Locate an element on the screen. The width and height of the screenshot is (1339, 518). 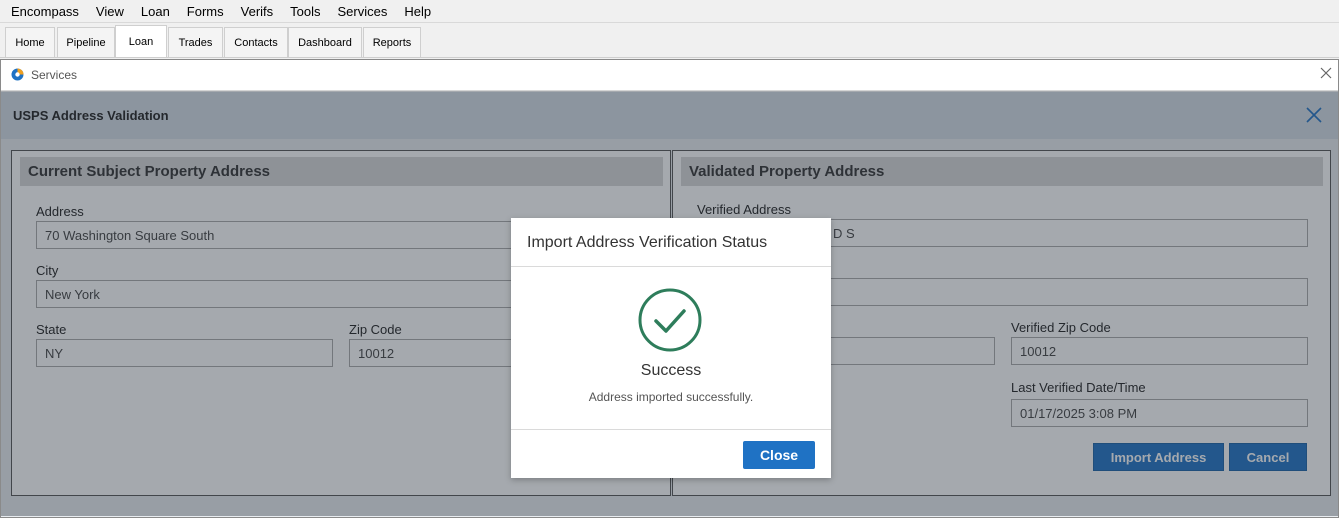
services-logo-icon is located at coordinates (17, 74).